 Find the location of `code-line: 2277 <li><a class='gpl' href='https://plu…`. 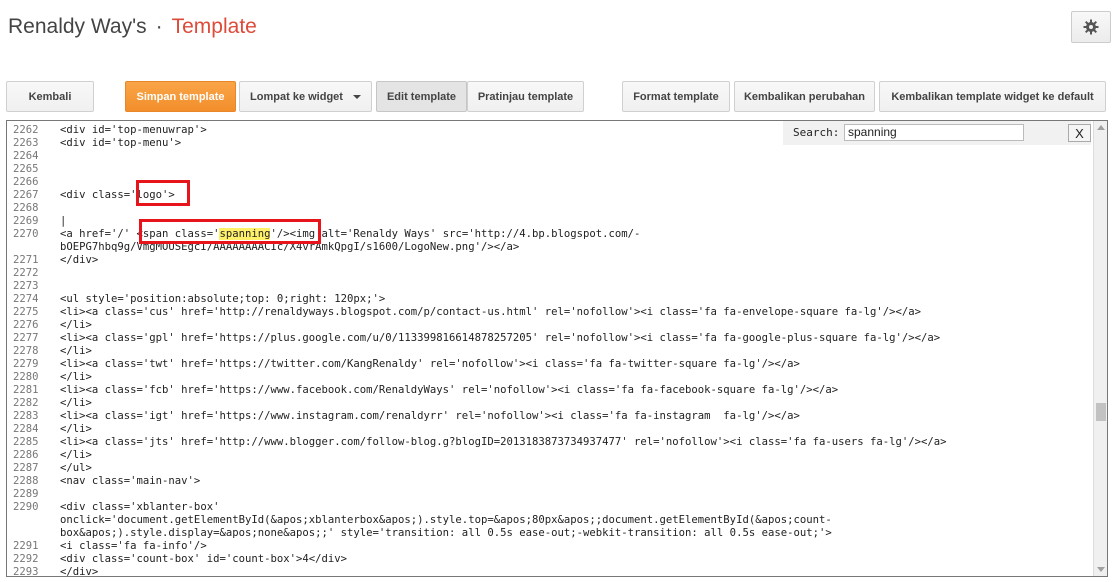

code-line: 2277 <li><a class='gpl' href='https://plu… is located at coordinates (551, 338).